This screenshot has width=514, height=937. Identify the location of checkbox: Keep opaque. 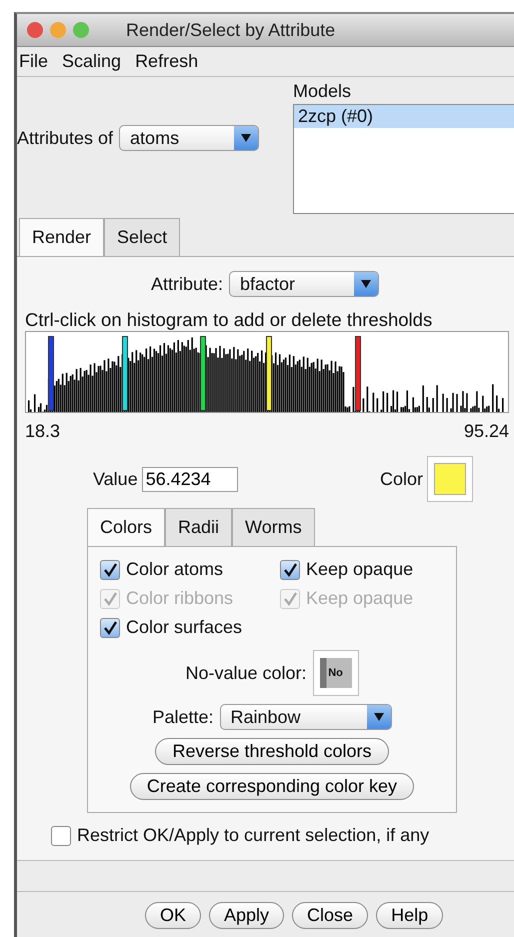
(362, 569).